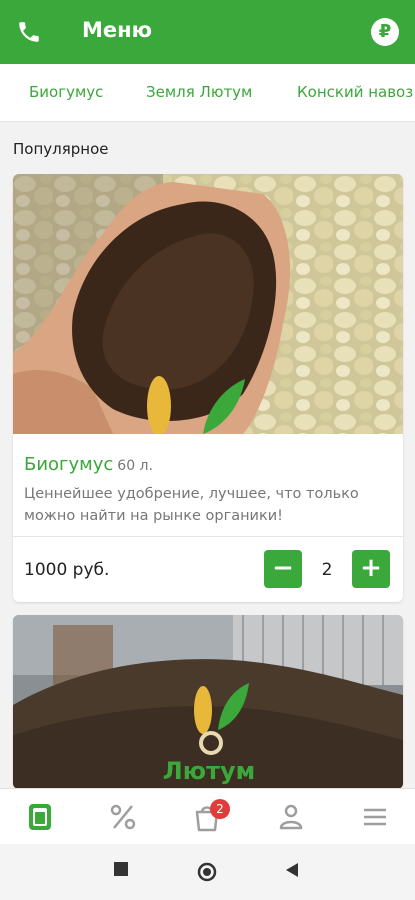 This screenshot has width=415, height=900. What do you see at coordinates (207, 816) in the screenshot?
I see `bottom-navigation: 2` at bounding box center [207, 816].